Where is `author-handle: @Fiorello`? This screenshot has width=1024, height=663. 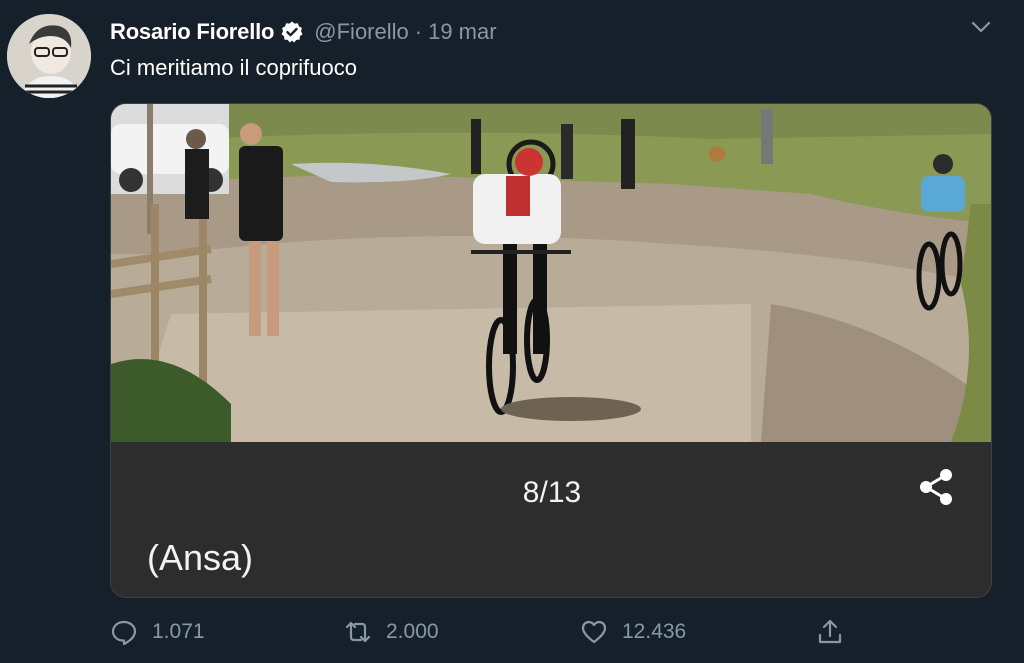 author-handle: @Fiorello is located at coordinates (361, 32).